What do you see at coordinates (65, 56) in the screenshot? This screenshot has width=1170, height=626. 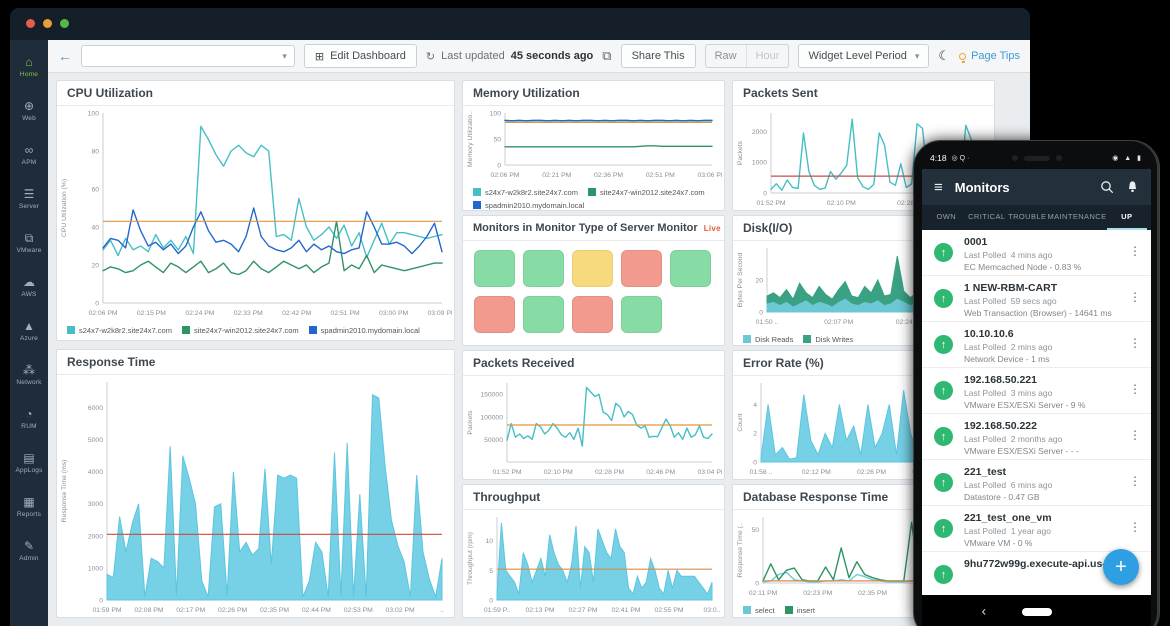 I see `back-arrow-icon: ←` at bounding box center [65, 56].